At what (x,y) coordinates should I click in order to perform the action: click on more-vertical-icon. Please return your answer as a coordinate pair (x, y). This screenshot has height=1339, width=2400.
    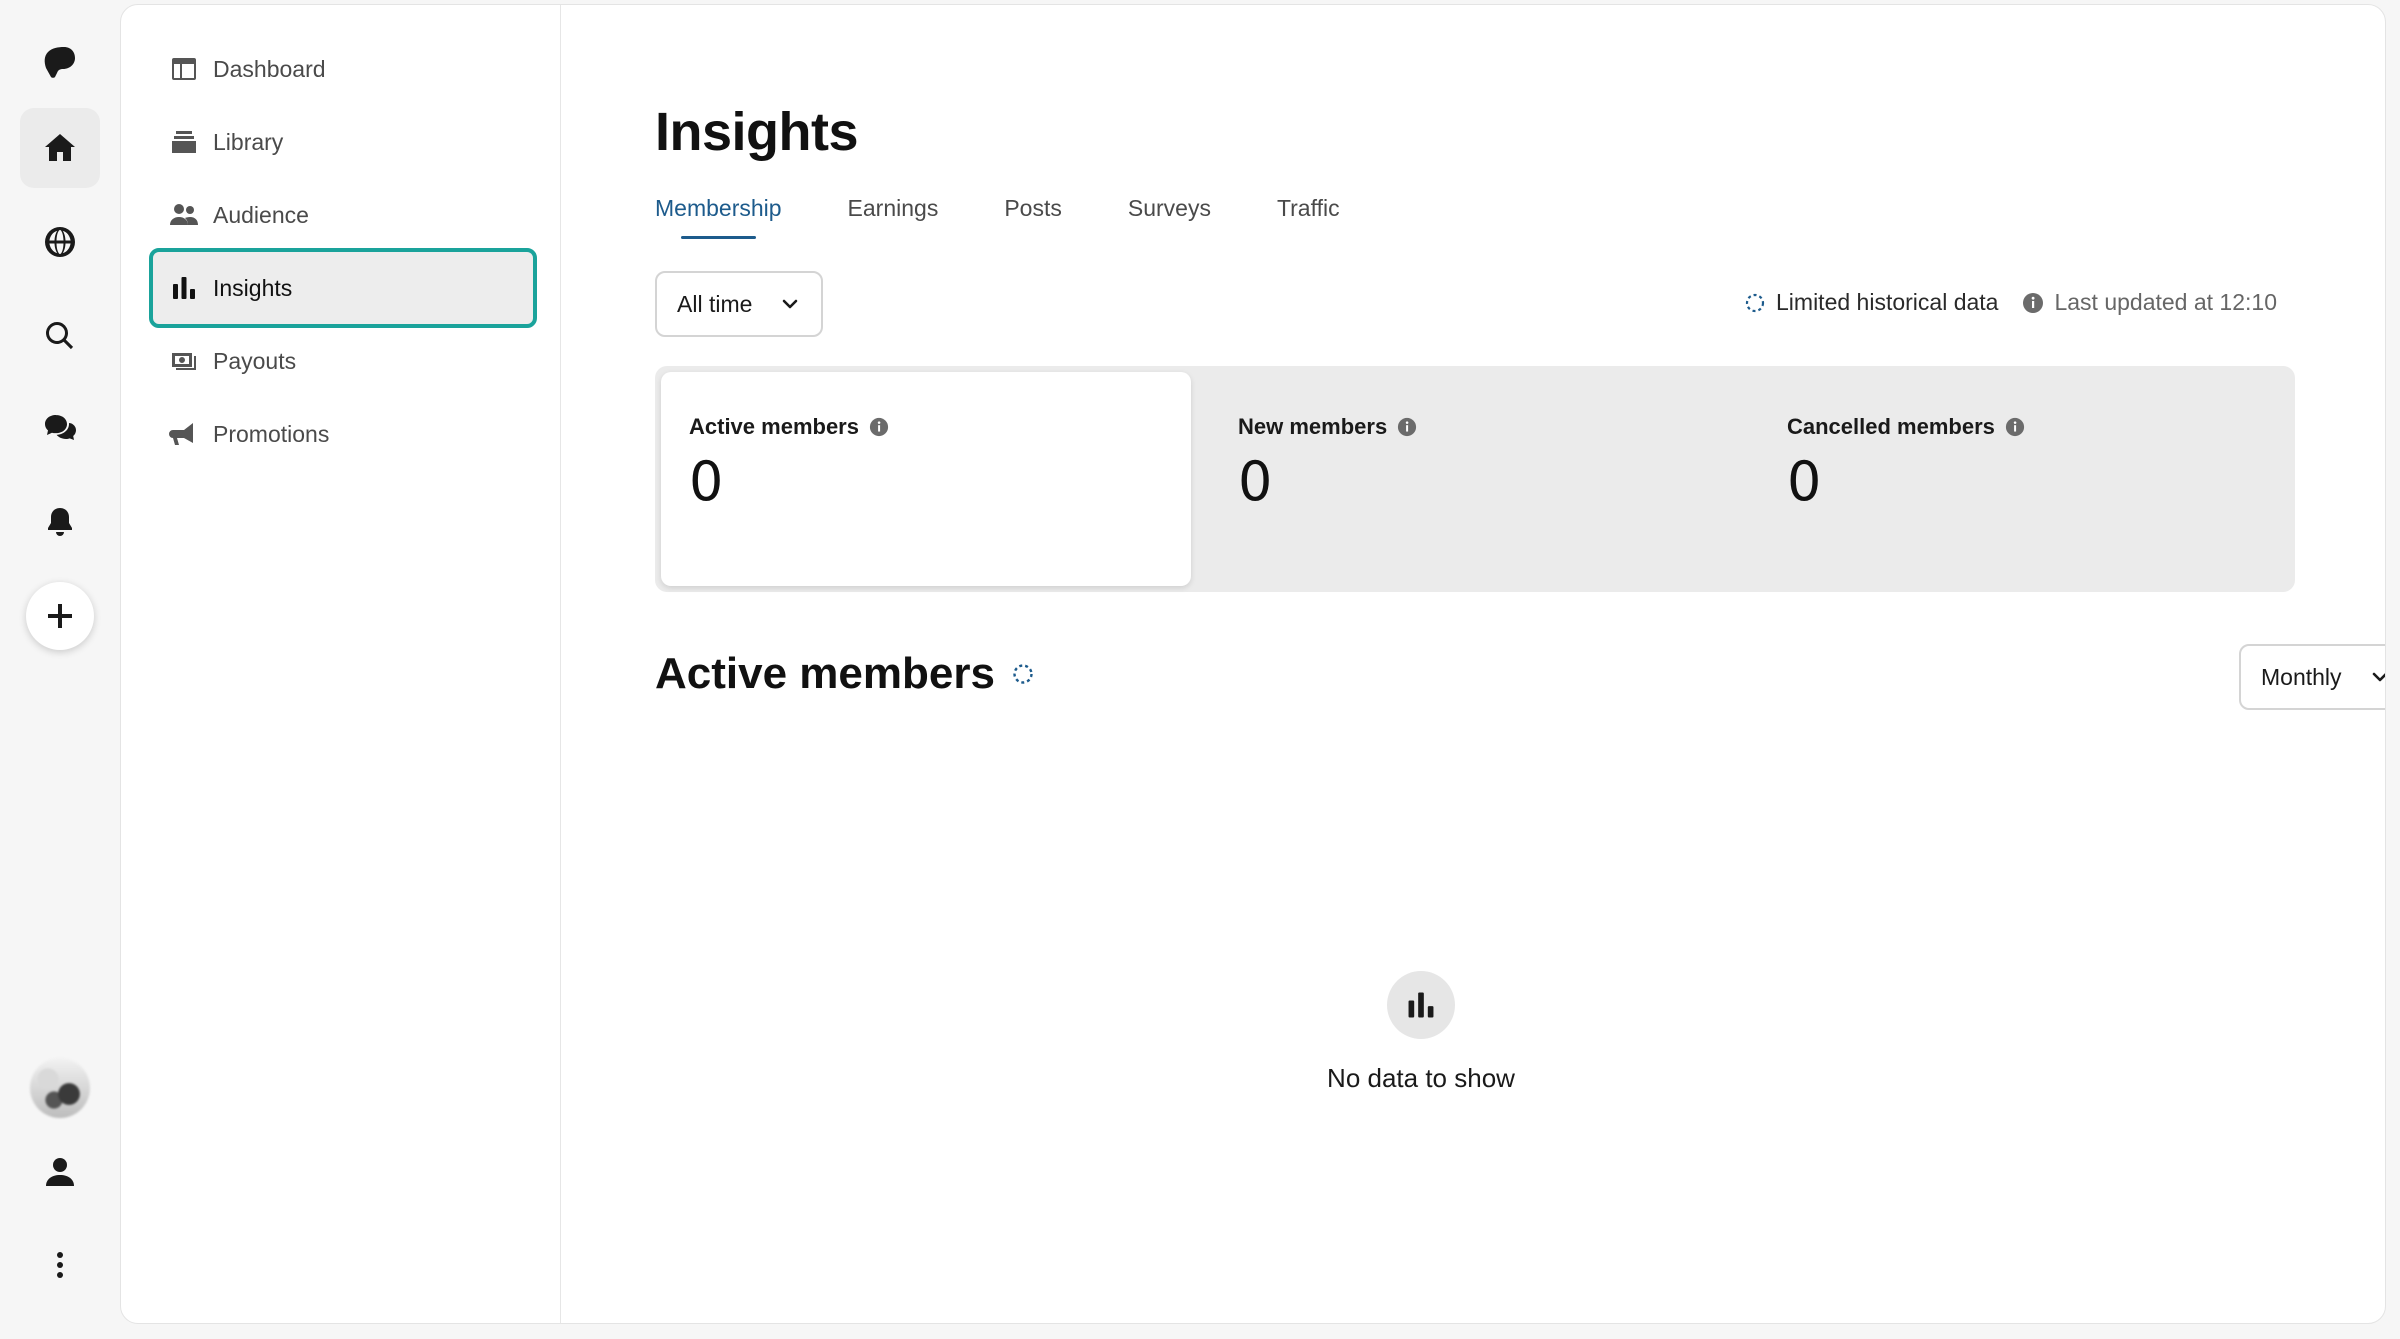
    Looking at the image, I should click on (60, 1265).